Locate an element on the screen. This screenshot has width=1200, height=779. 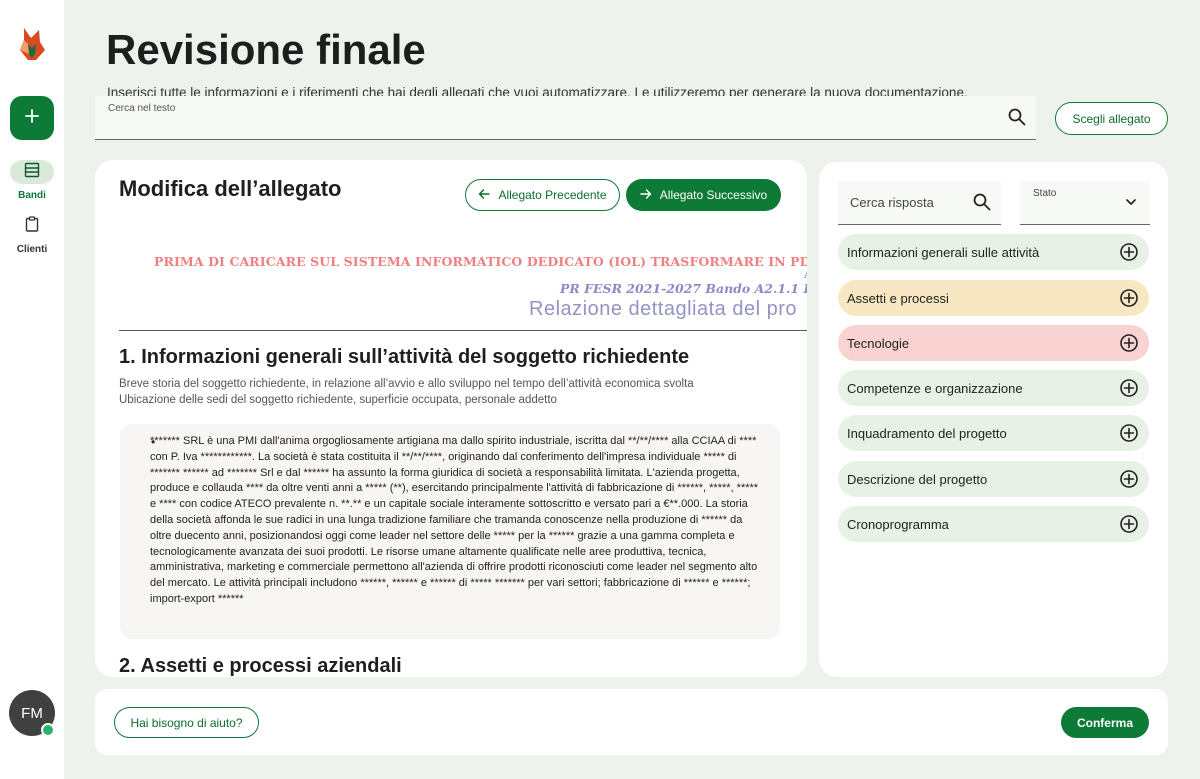
add-button is located at coordinates (32, 118).